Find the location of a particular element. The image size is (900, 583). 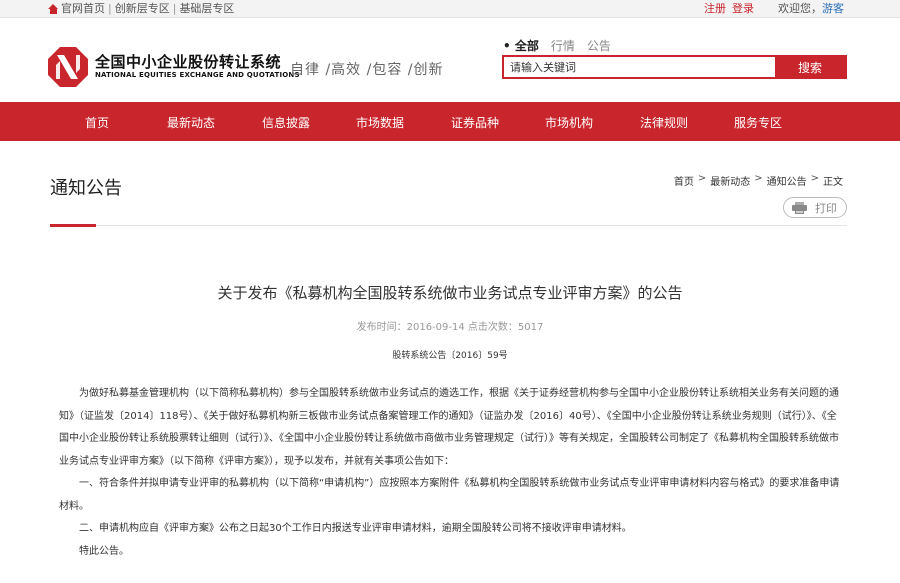

login-link: 登录 is located at coordinates (743, 8).